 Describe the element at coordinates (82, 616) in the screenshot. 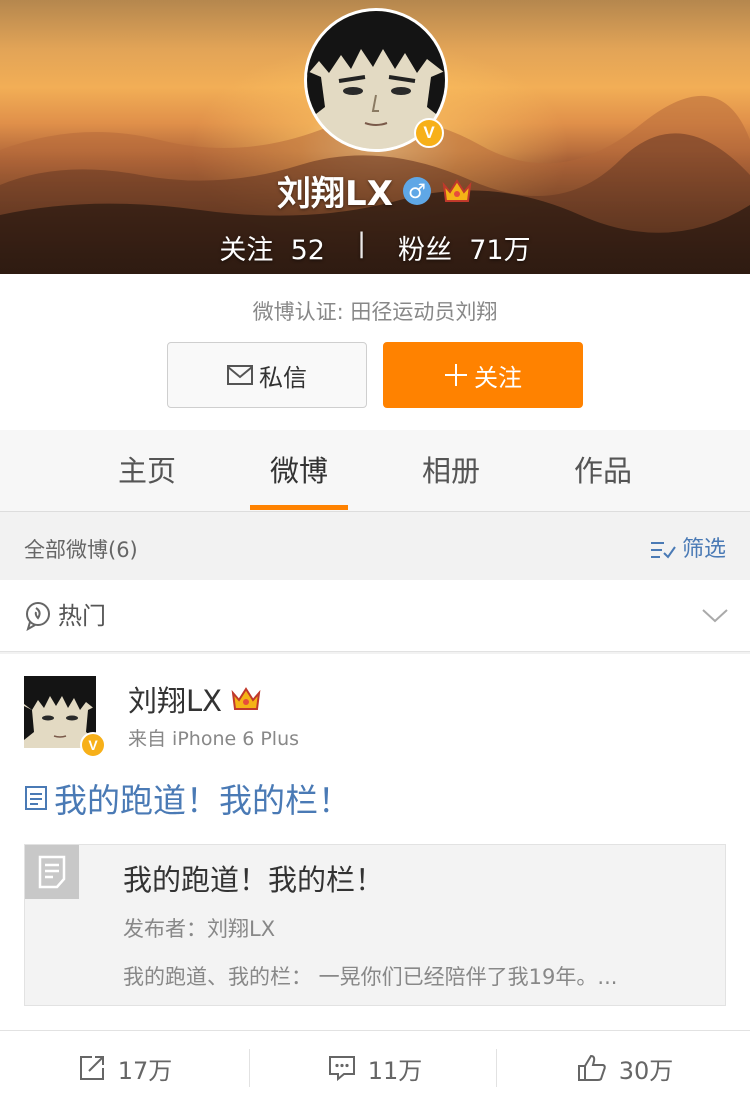

I see `hot-label: 热门` at that location.